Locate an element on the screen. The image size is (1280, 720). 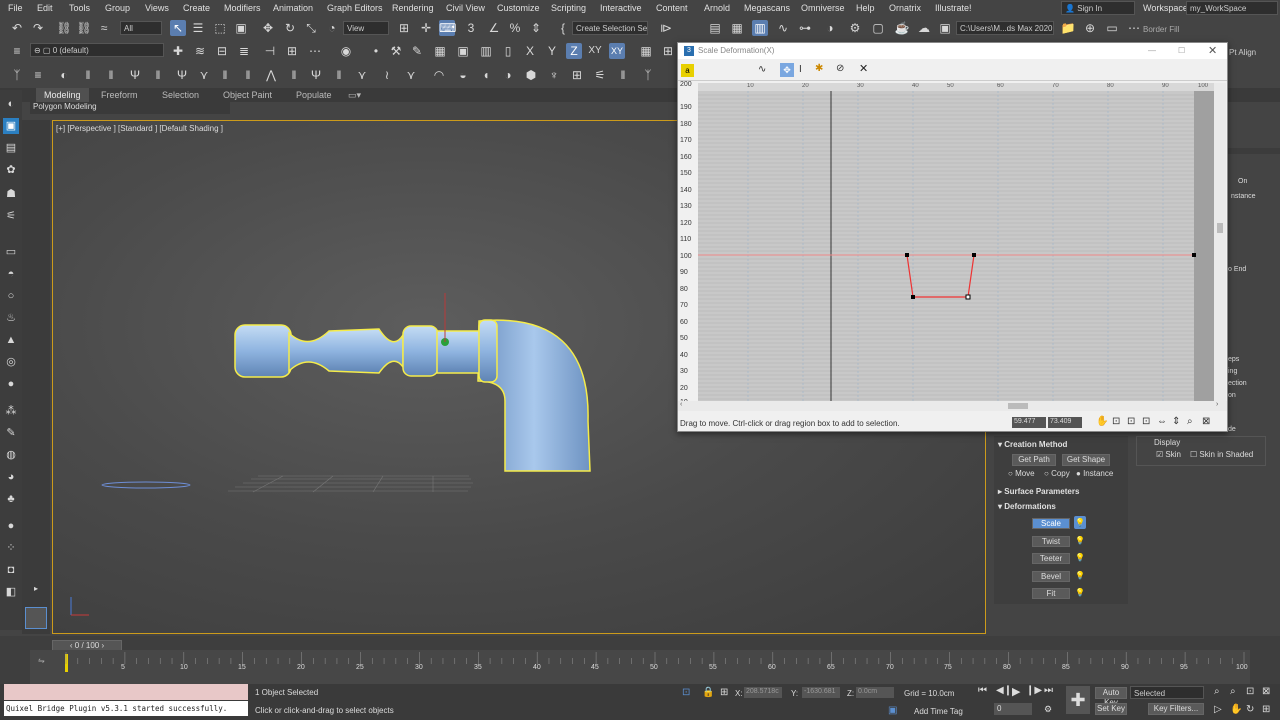
axis-xy-icon: XY is located at coordinates (595, 51).